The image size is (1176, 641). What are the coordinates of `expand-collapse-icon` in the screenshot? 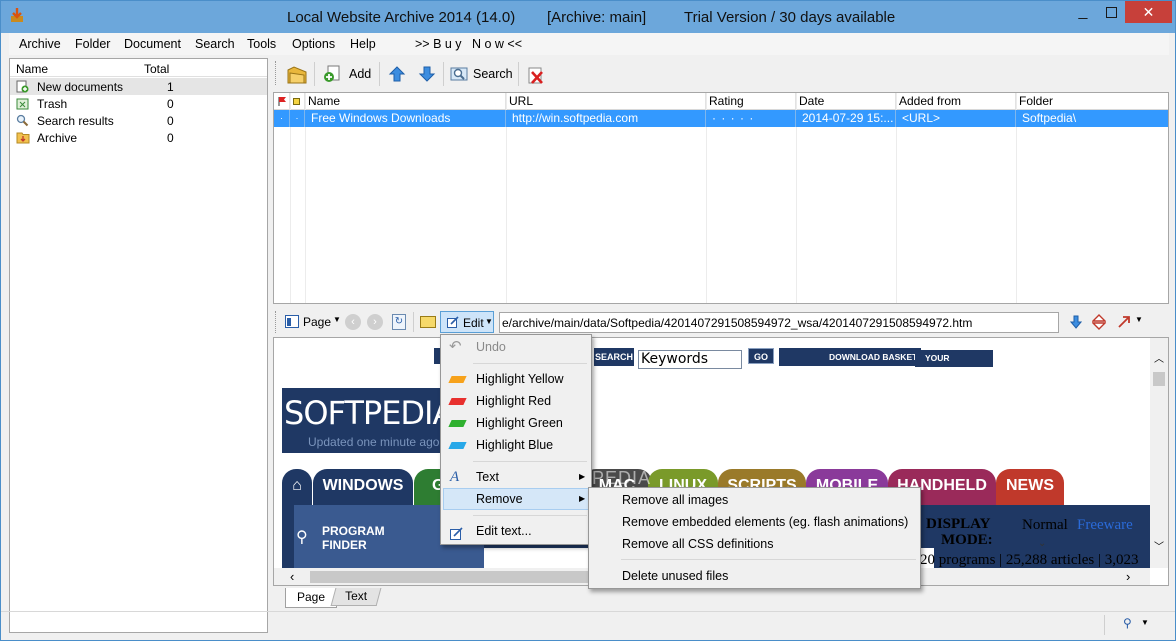 It's located at (1099, 322).